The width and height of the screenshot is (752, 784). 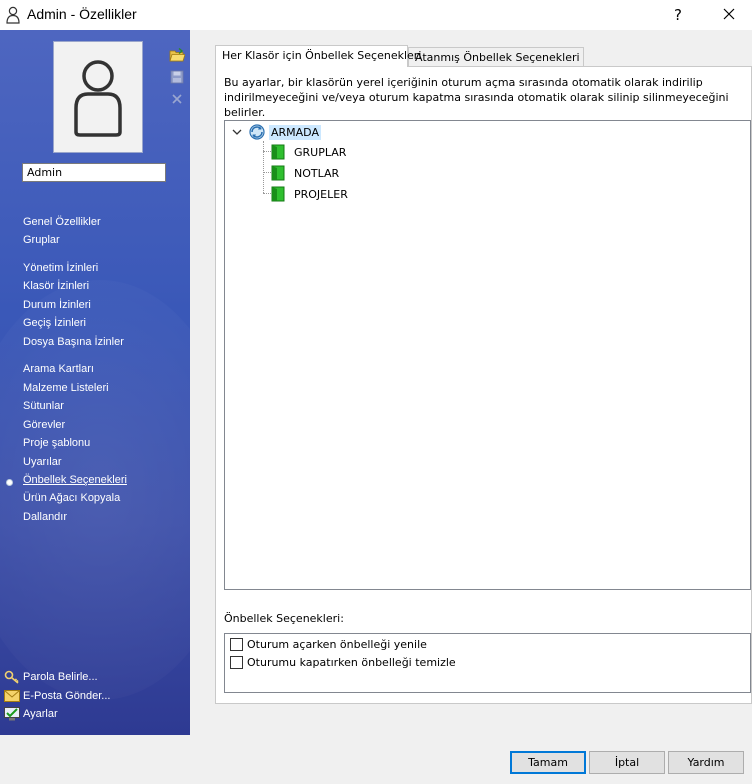 I want to click on username-field, so click(x=94, y=172).